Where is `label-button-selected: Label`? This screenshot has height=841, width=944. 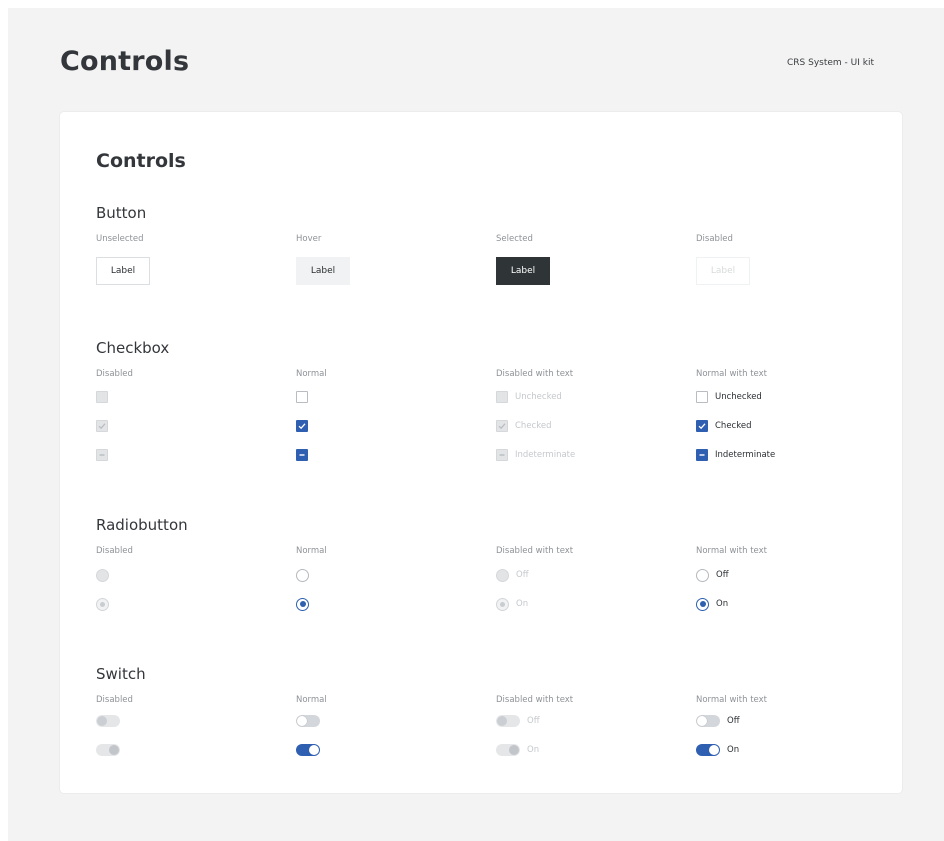
label-button-selected: Label is located at coordinates (523, 271).